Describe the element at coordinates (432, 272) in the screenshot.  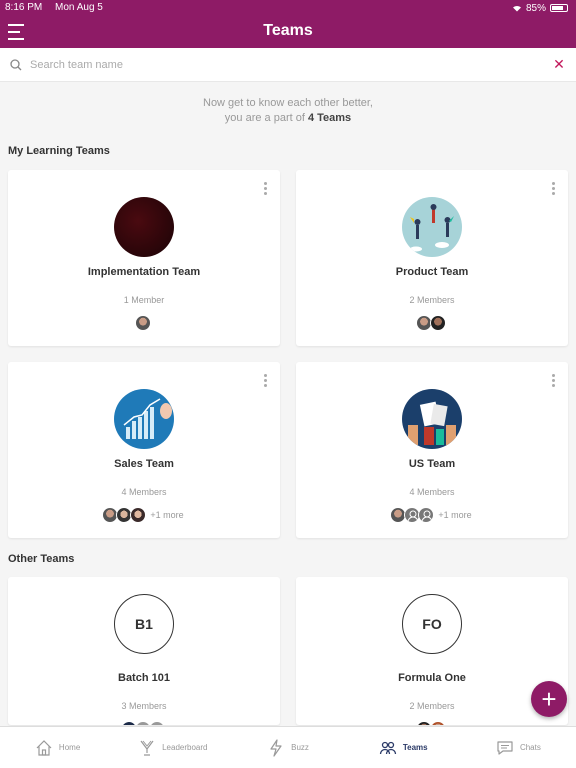
I see `team-name: Product Team` at that location.